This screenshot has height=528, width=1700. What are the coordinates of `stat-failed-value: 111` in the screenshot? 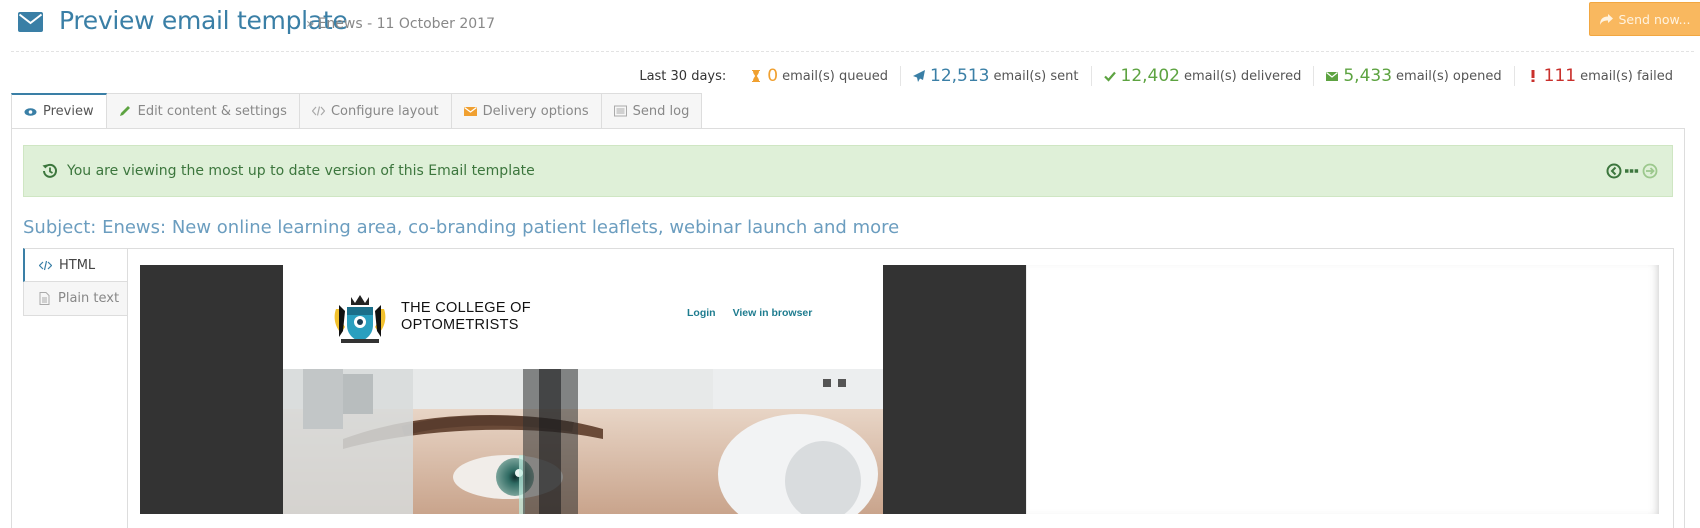 It's located at (1560, 76).